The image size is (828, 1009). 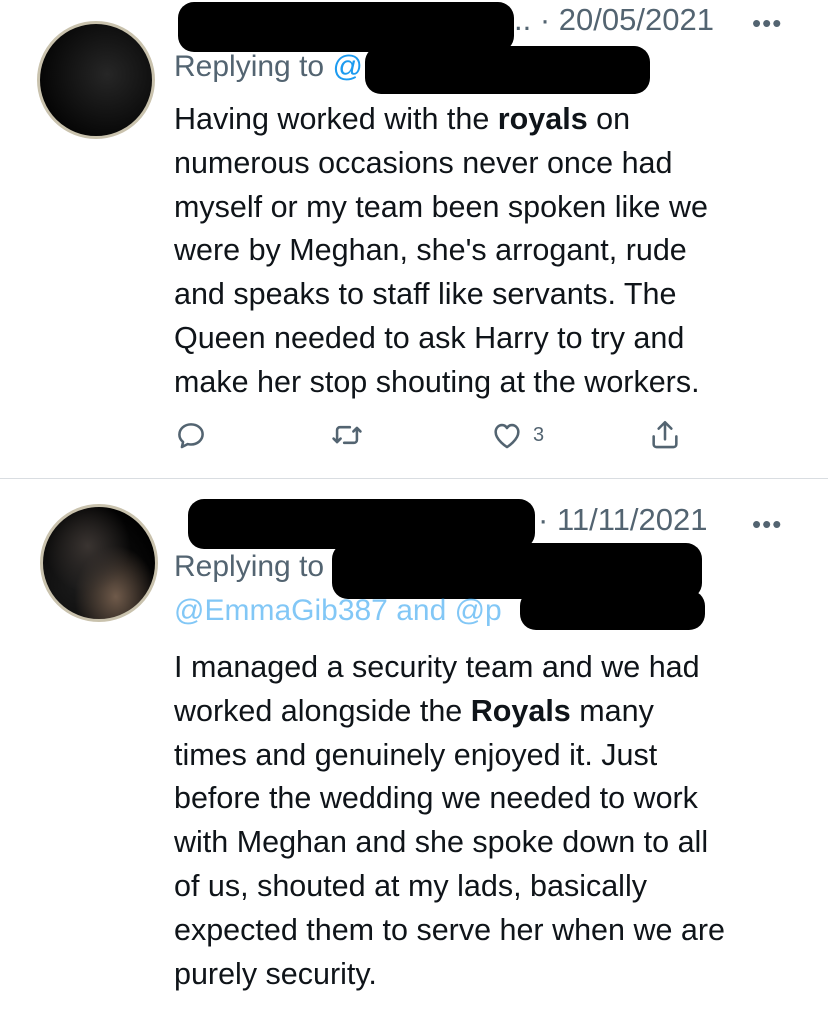 I want to click on like-button: 3, so click(x=517, y=435).